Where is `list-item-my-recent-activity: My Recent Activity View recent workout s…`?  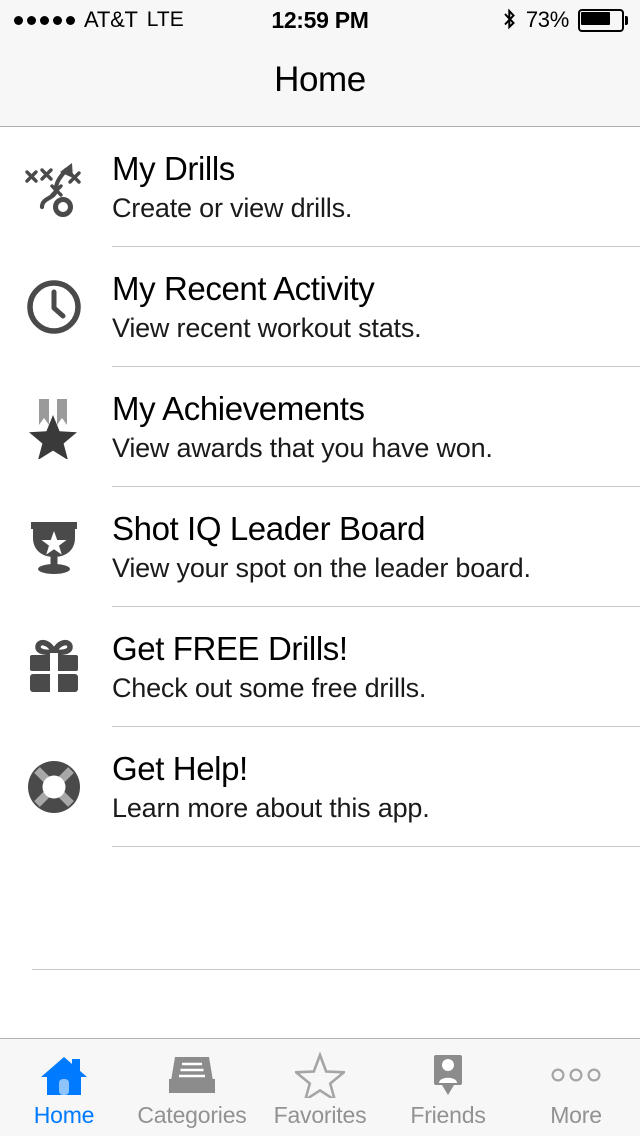
list-item-my-recent-activity: My Recent Activity View recent workout s… is located at coordinates (320, 307).